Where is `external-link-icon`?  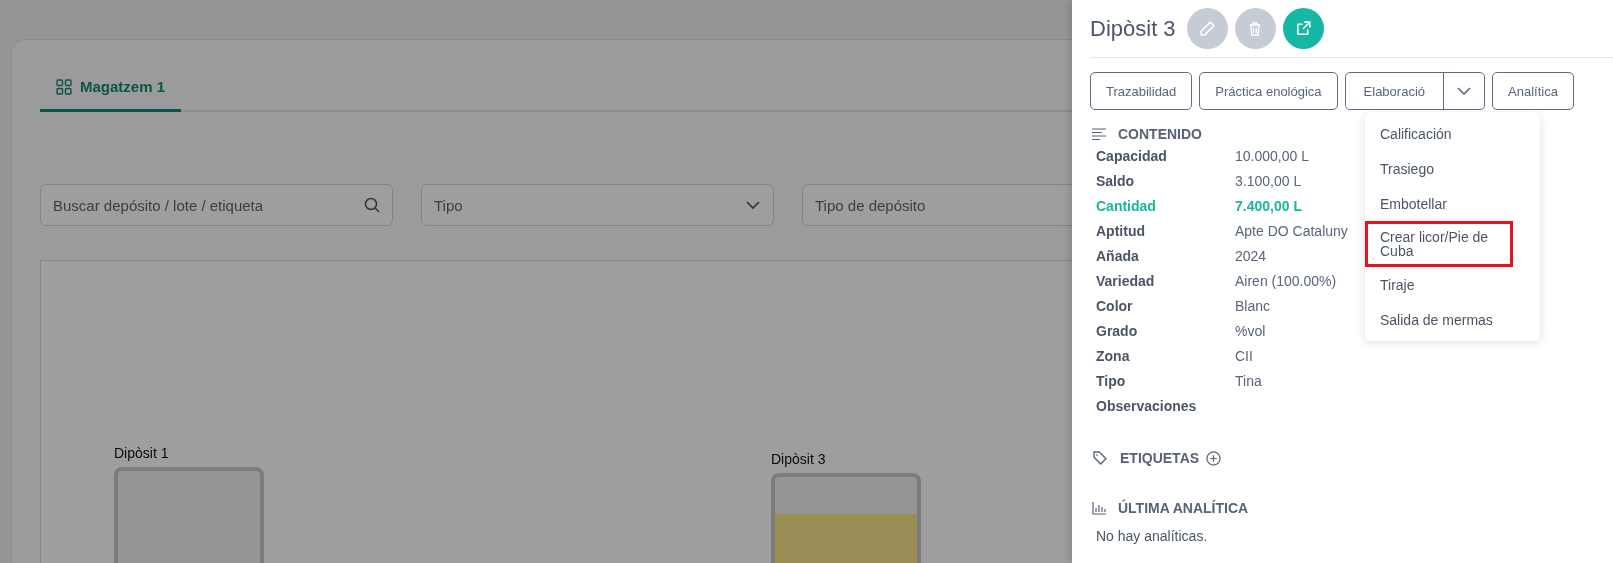
external-link-icon is located at coordinates (1303, 28).